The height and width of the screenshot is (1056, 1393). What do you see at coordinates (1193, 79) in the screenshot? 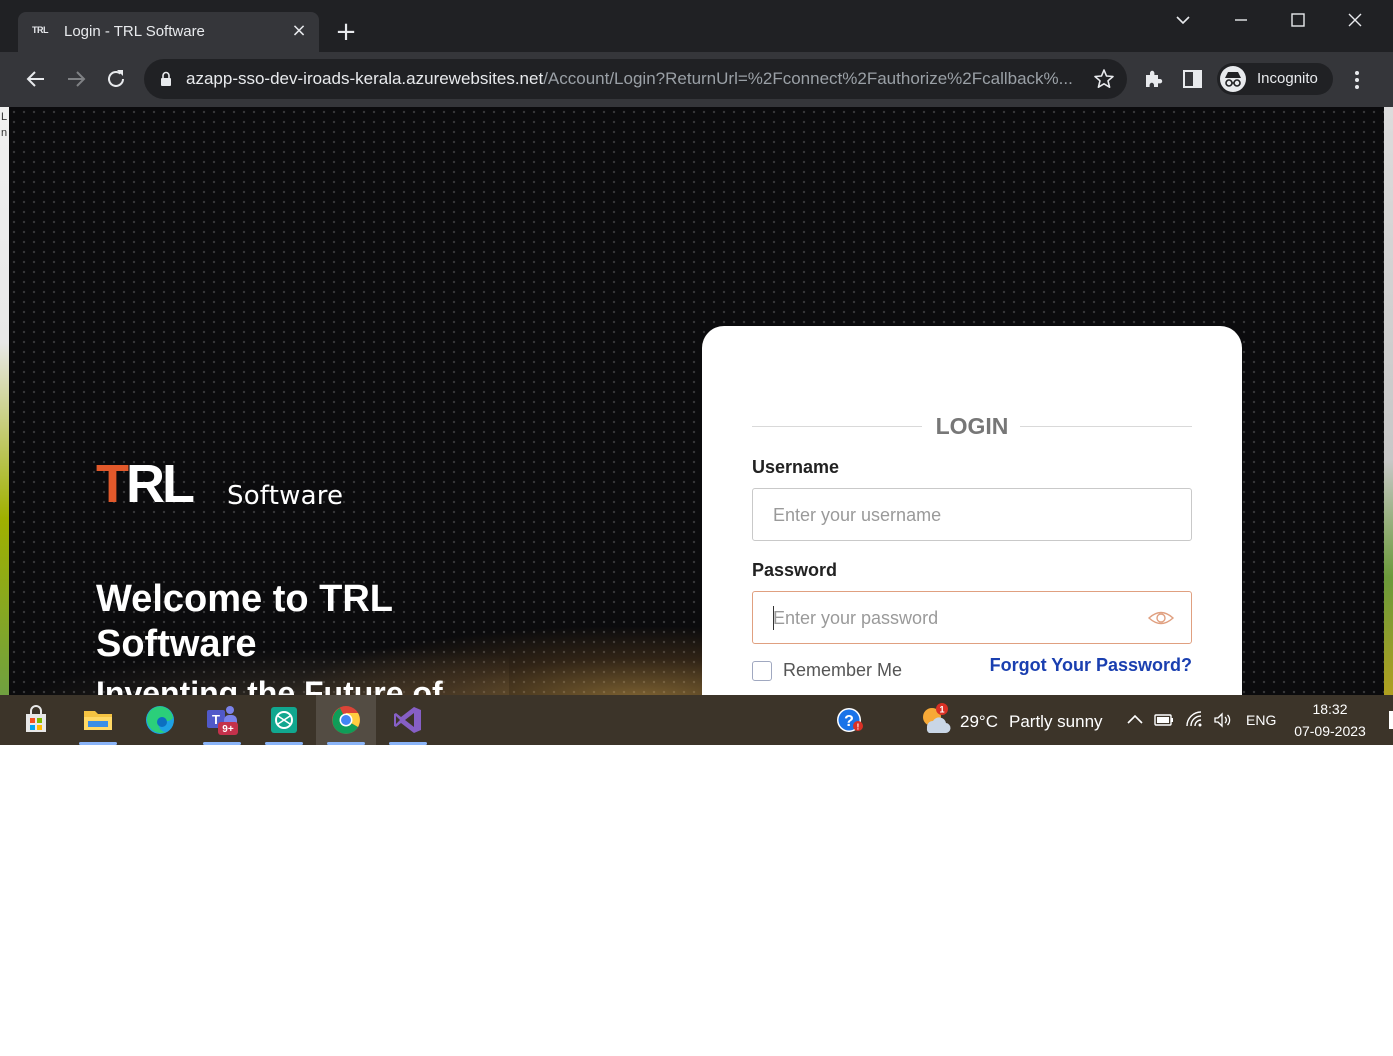
I see `side-panel-icon` at bounding box center [1193, 79].